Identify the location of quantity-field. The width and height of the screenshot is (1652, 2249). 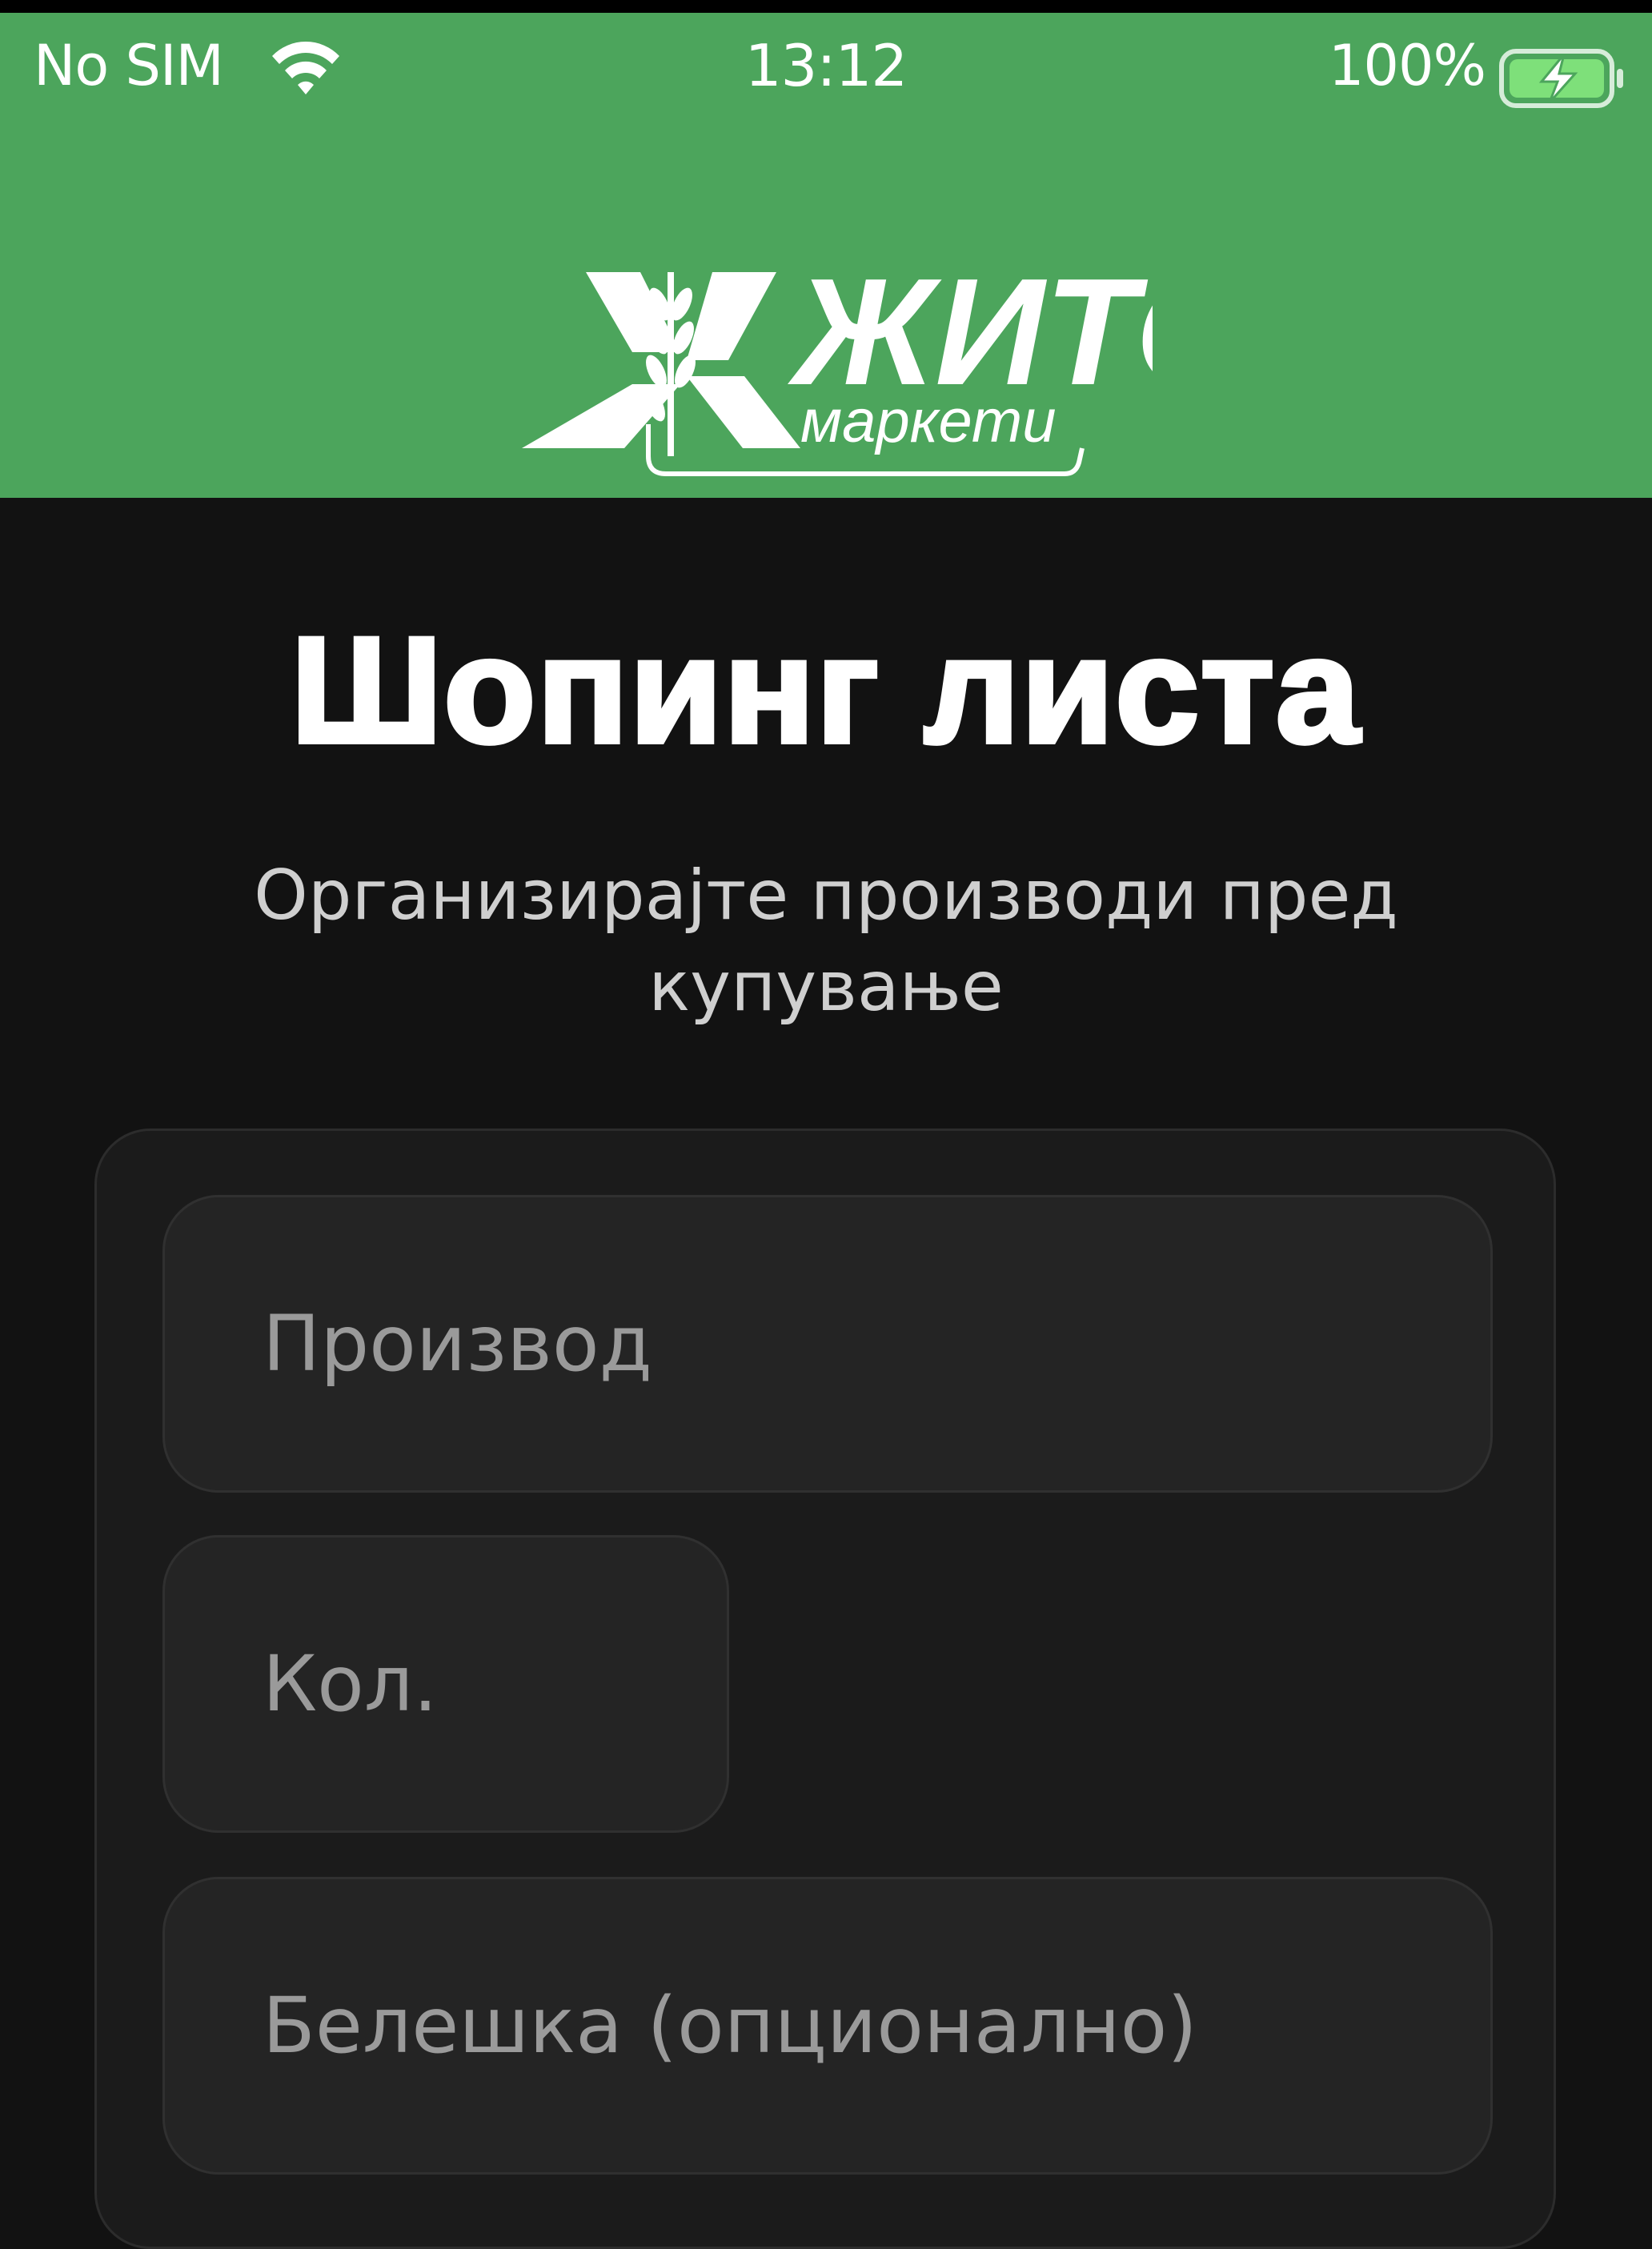
(445, 1684).